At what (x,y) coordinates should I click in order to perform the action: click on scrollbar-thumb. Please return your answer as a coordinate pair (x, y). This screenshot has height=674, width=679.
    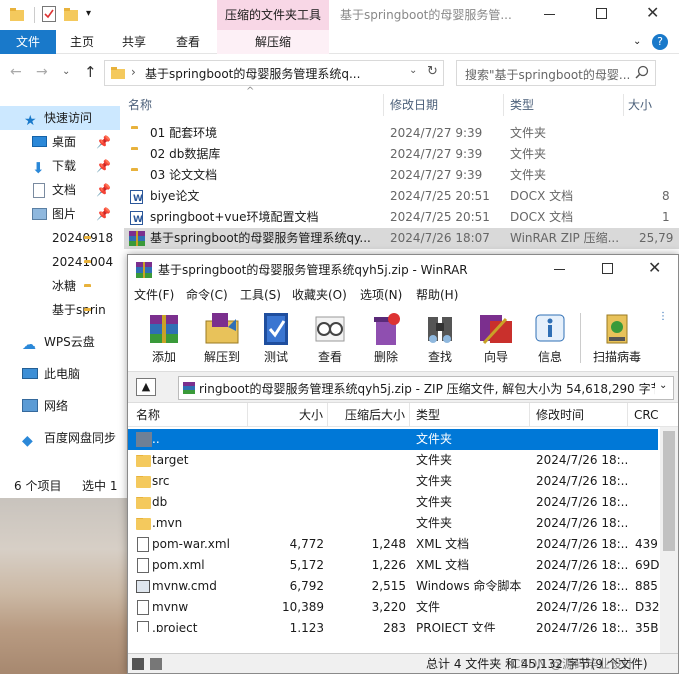
    Looking at the image, I should click on (669, 491).